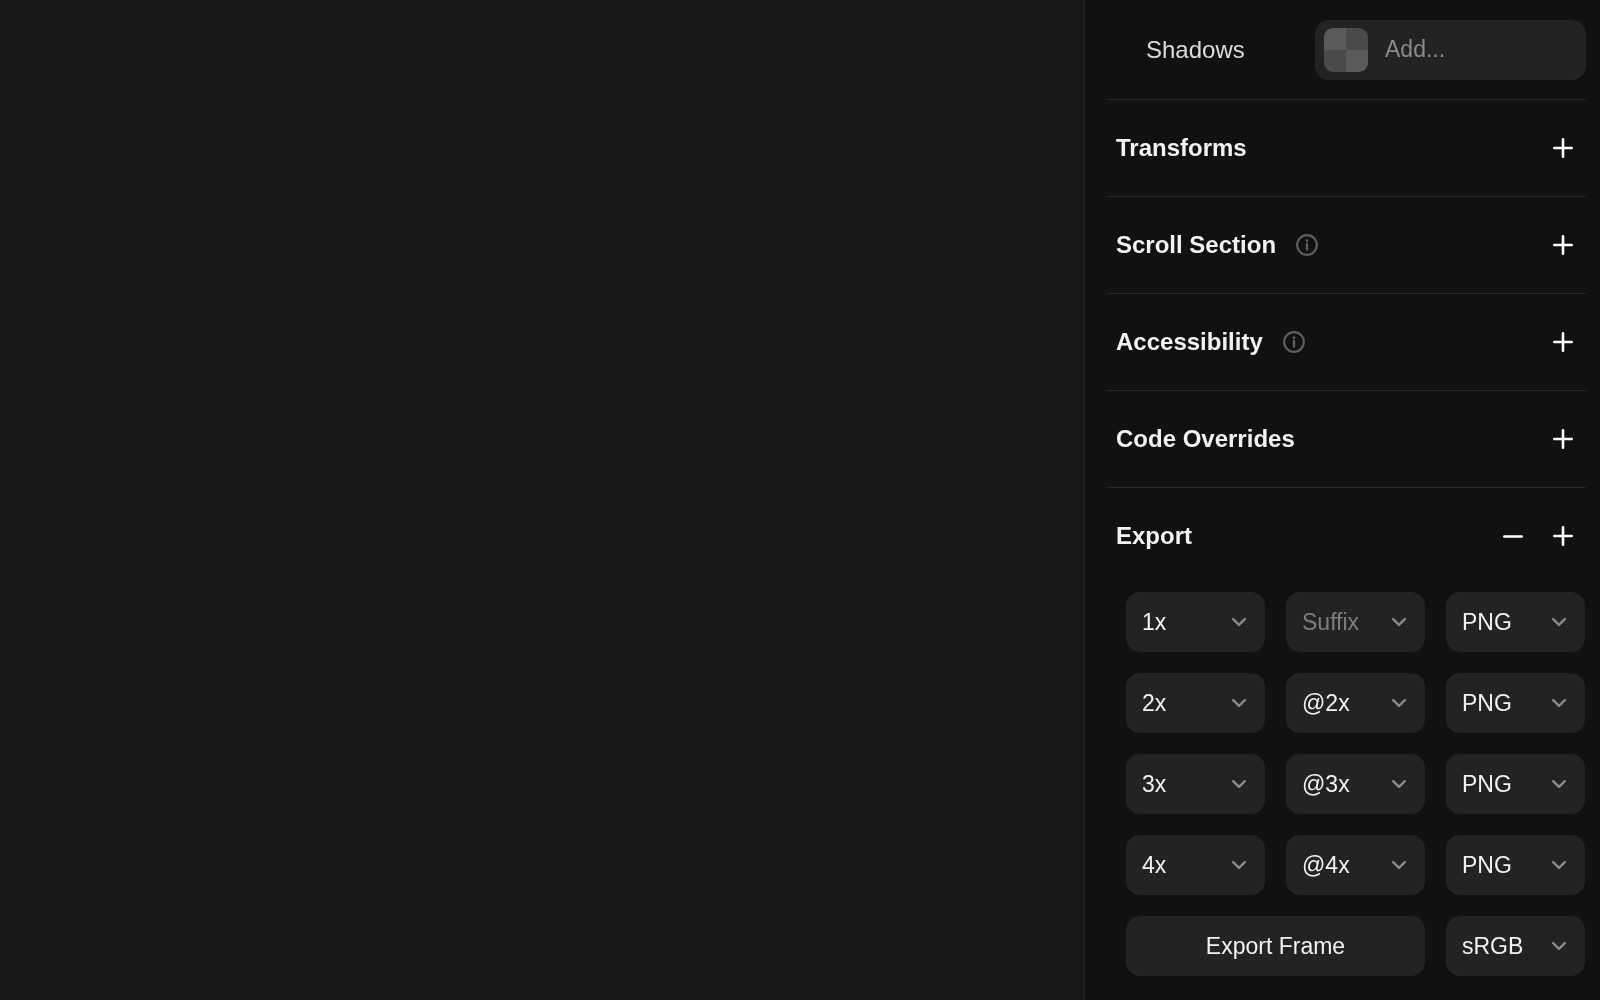 Image resolution: width=1600 pixels, height=1000 pixels. What do you see at coordinates (1195, 49) in the screenshot?
I see `shadows-label: Shadows` at bounding box center [1195, 49].